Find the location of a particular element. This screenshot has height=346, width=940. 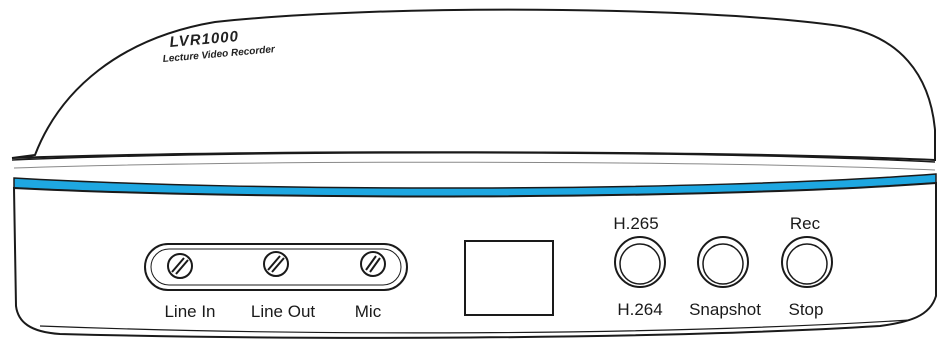

codec-top-label: H.265 is located at coordinates (635, 223).